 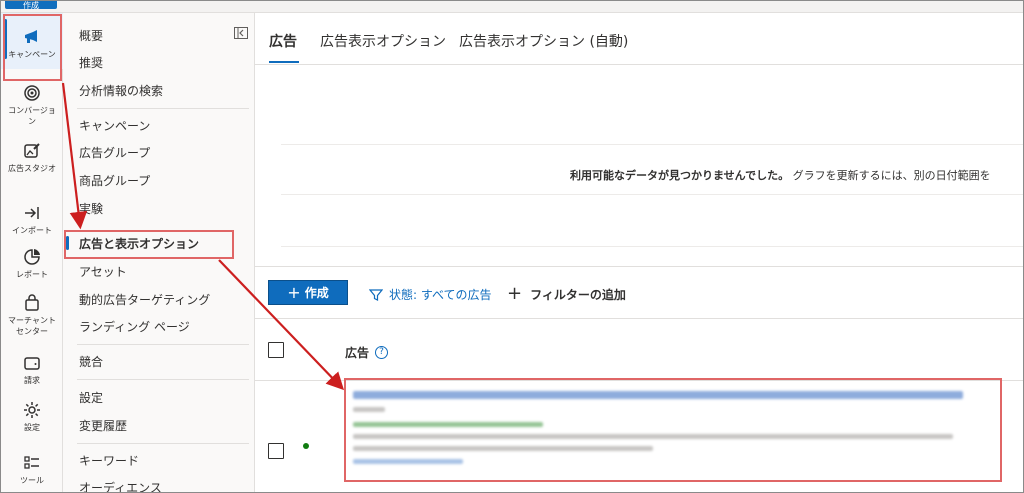 I want to click on rail-item-settings: 設定, so click(x=32, y=416).